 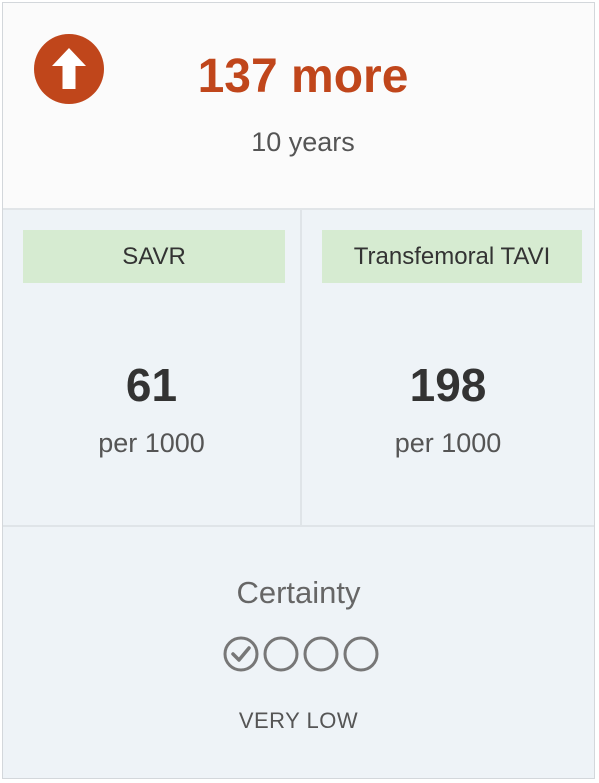 I want to click on arm-value: 61, so click(x=151, y=385).